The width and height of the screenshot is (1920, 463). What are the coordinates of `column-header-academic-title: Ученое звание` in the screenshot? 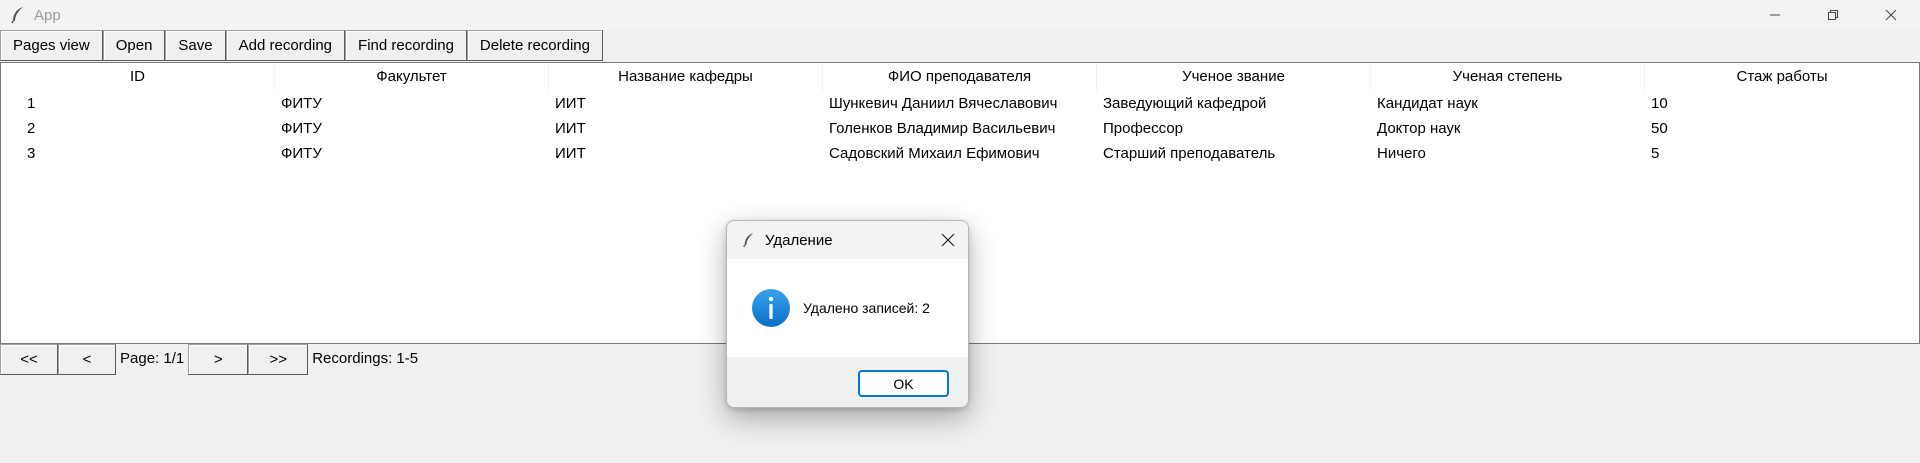 It's located at (1234, 77).